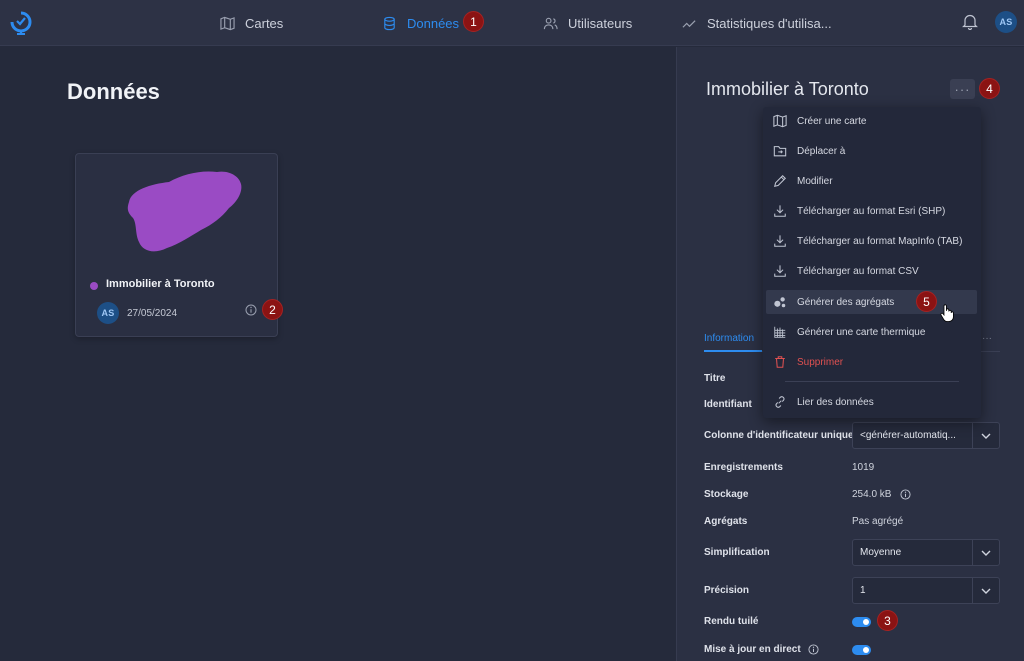  What do you see at coordinates (970, 21) in the screenshot?
I see `bell-icon` at bounding box center [970, 21].